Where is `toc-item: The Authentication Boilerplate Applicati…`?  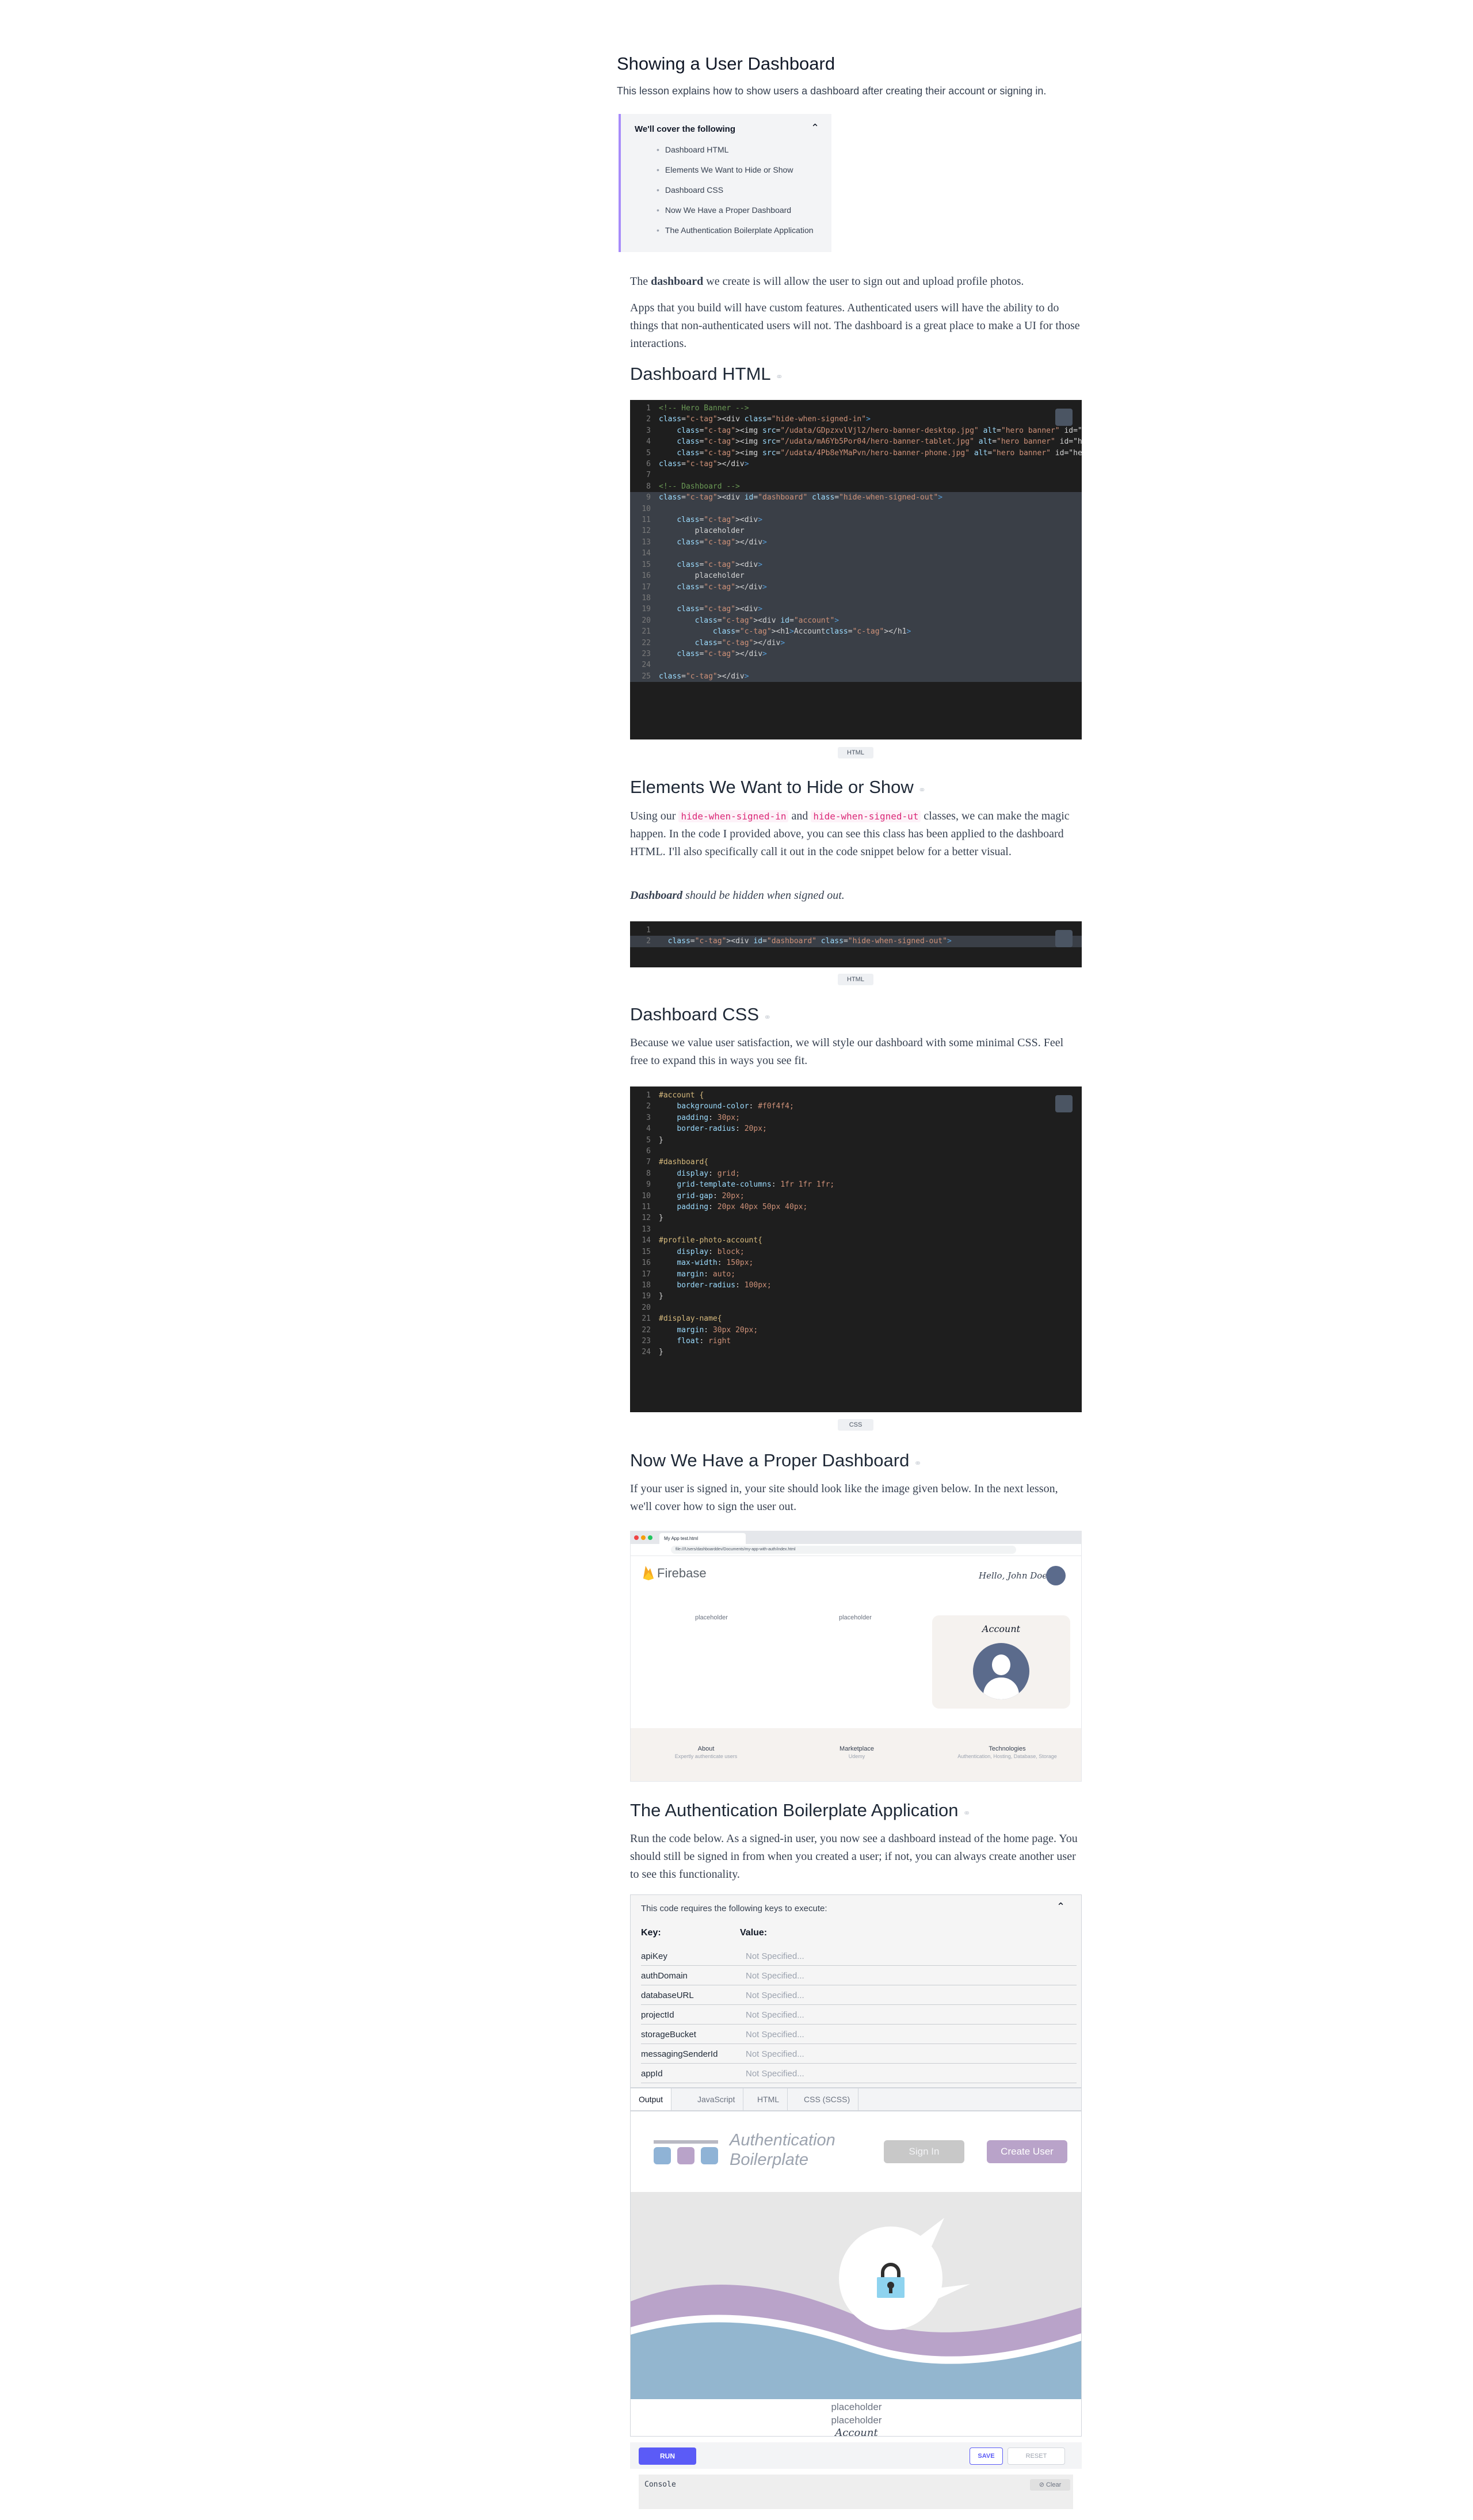 toc-item: The Authentication Boilerplate Applicati… is located at coordinates (735, 230).